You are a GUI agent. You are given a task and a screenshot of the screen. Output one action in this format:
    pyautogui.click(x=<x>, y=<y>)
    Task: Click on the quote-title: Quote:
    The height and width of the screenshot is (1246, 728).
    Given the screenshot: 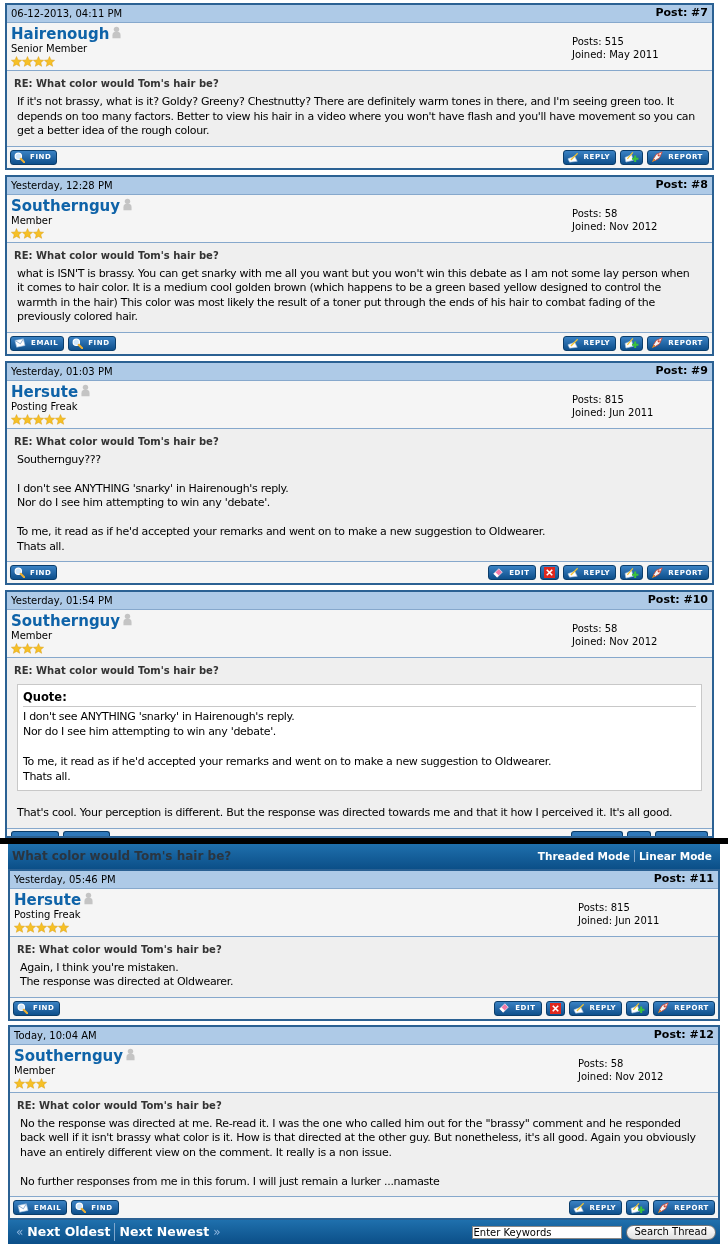 What is the action you would take?
    pyautogui.click(x=359, y=698)
    